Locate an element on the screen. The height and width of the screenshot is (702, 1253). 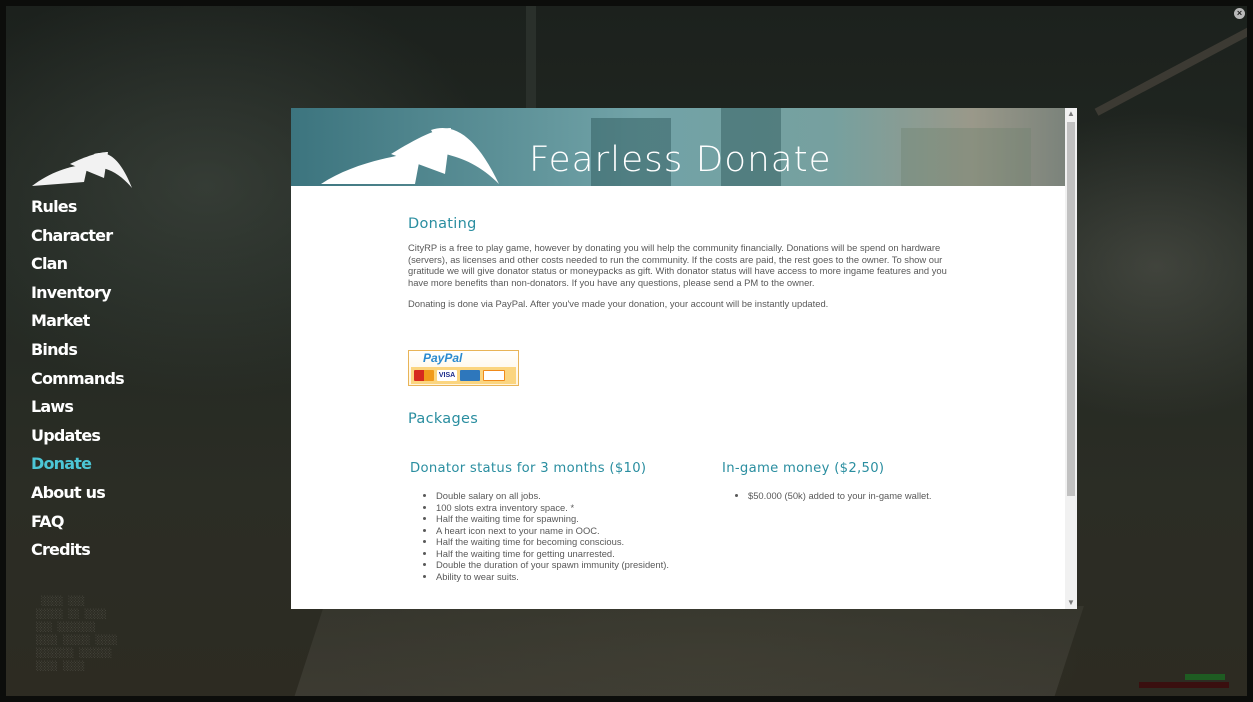
list-item: 100 slots extra inventory space. * is located at coordinates (563, 508).